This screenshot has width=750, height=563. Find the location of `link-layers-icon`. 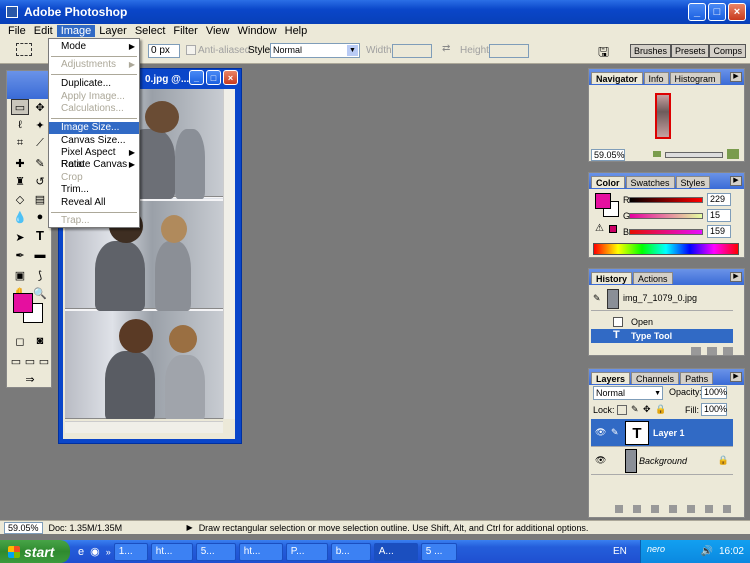

link-layers-icon is located at coordinates (619, 509).